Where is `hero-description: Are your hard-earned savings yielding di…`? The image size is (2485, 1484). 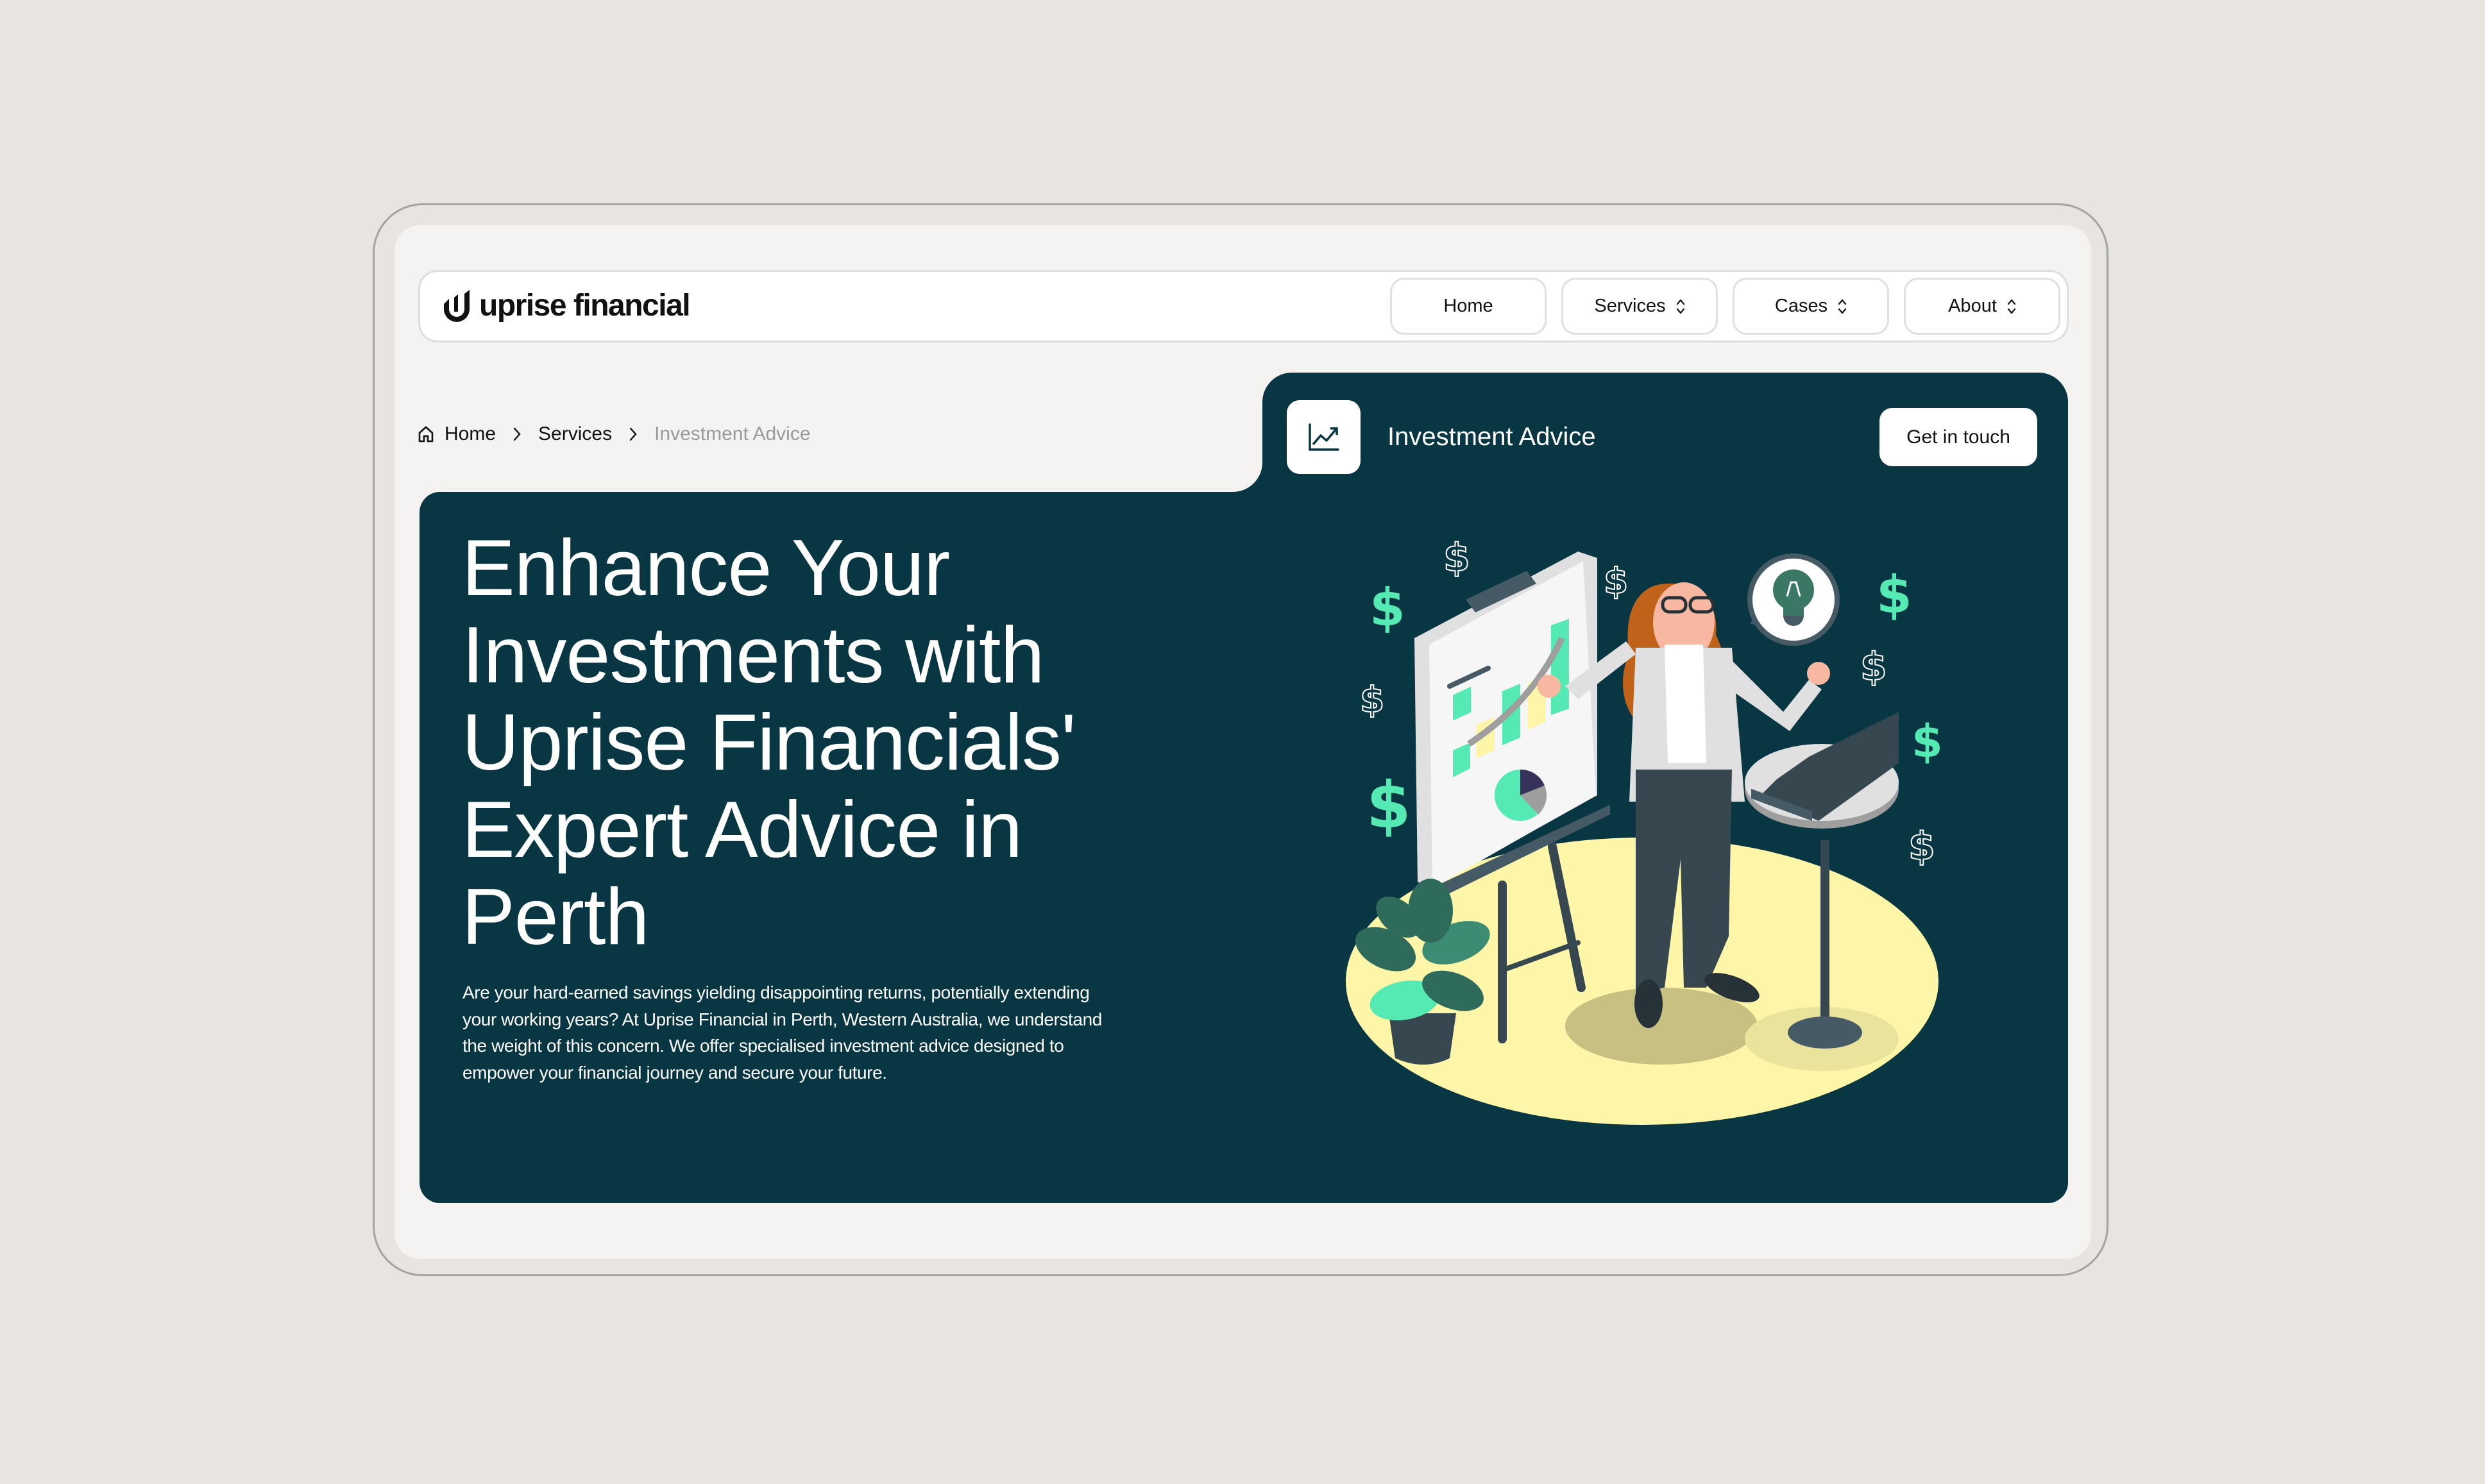
hero-description: Are your hard-earned savings yielding di… is located at coordinates (782, 1032).